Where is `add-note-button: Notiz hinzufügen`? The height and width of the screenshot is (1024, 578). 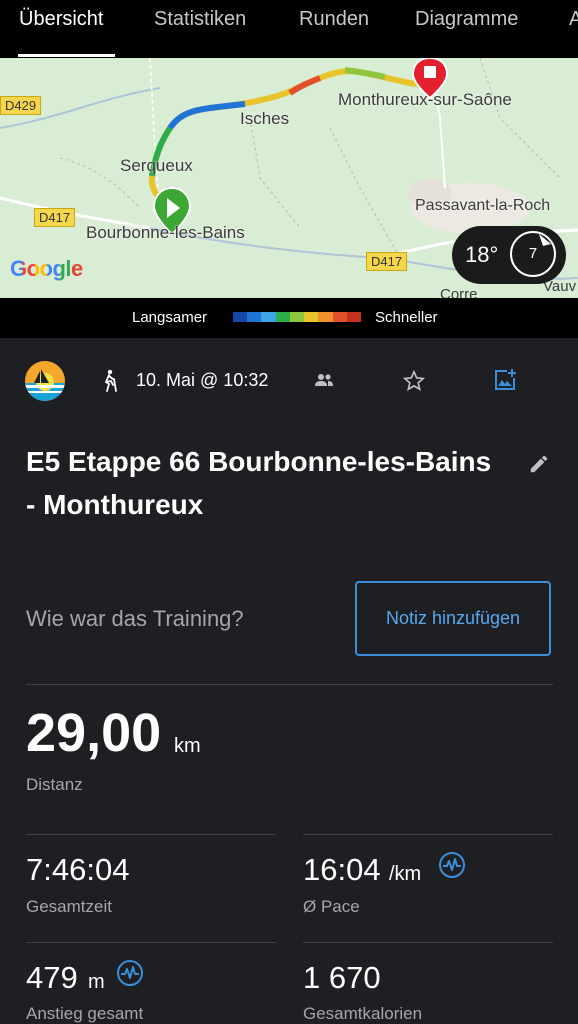 add-note-button: Notiz hinzufügen is located at coordinates (453, 618).